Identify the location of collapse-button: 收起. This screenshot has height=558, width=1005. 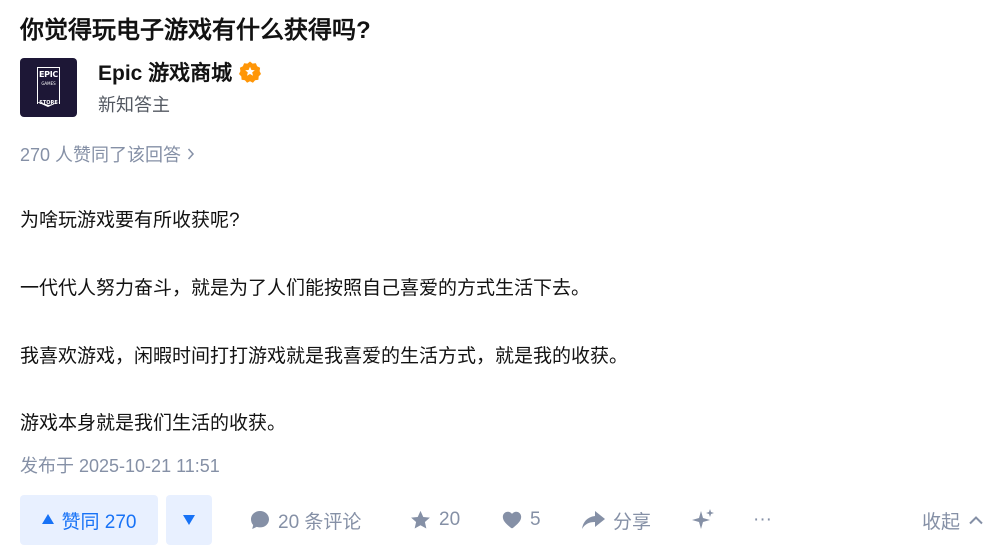
(953, 520).